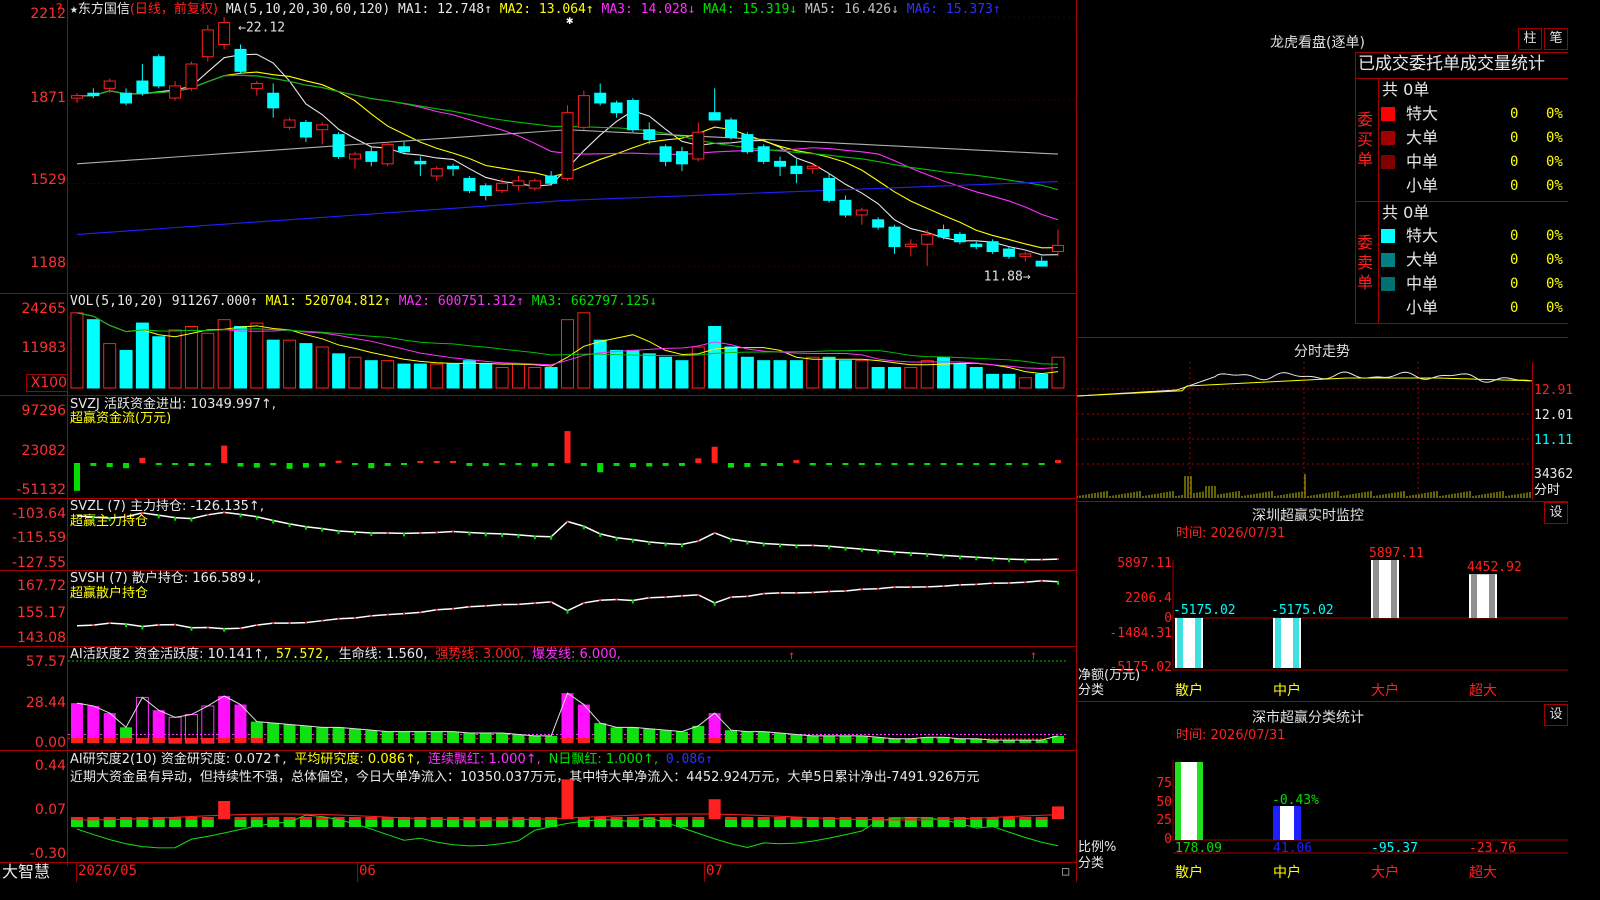 This screenshot has height=900, width=1600. What do you see at coordinates (1451, 64) in the screenshot?
I see `order-stats-header: 已成交委托单成交量统计` at bounding box center [1451, 64].